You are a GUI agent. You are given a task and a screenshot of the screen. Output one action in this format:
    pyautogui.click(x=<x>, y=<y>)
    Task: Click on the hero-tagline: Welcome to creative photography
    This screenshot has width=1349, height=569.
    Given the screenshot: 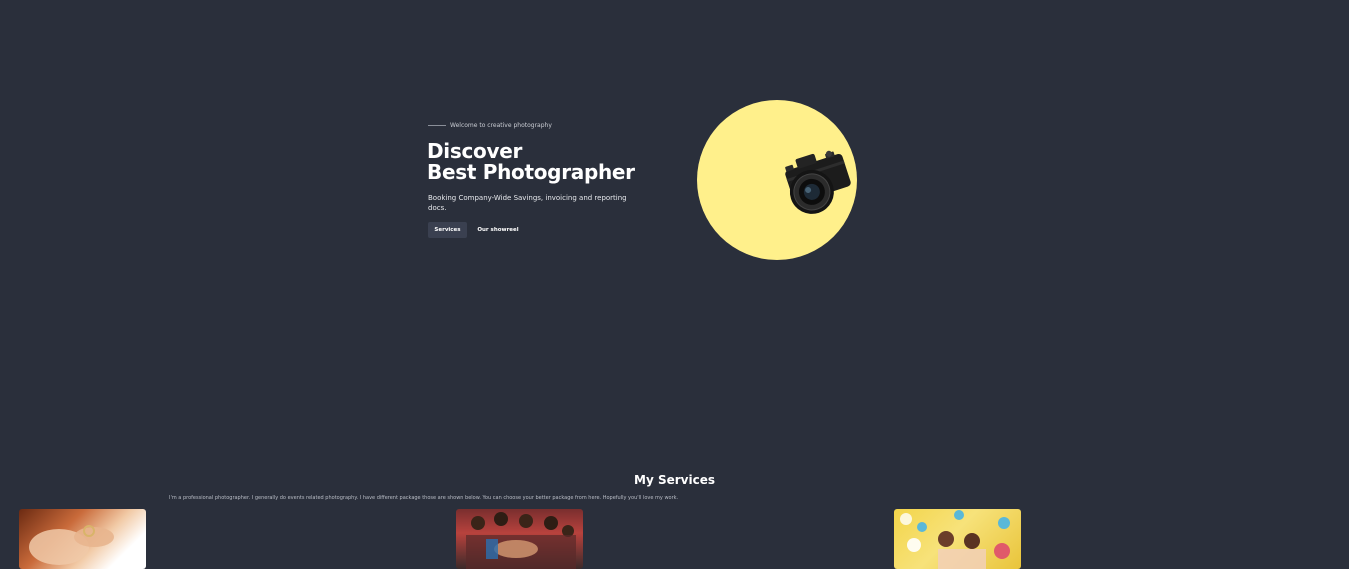 What is the action you would take?
    pyautogui.click(x=490, y=125)
    